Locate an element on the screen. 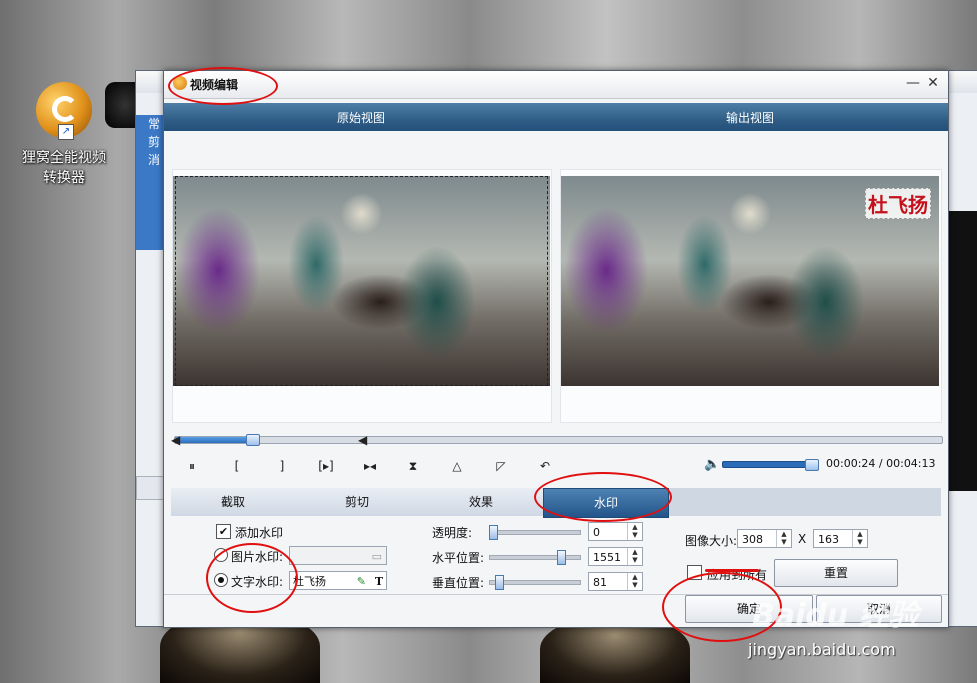 The height and width of the screenshot is (683, 977). view-header: 原始视图 输出视图 is located at coordinates (556, 117).